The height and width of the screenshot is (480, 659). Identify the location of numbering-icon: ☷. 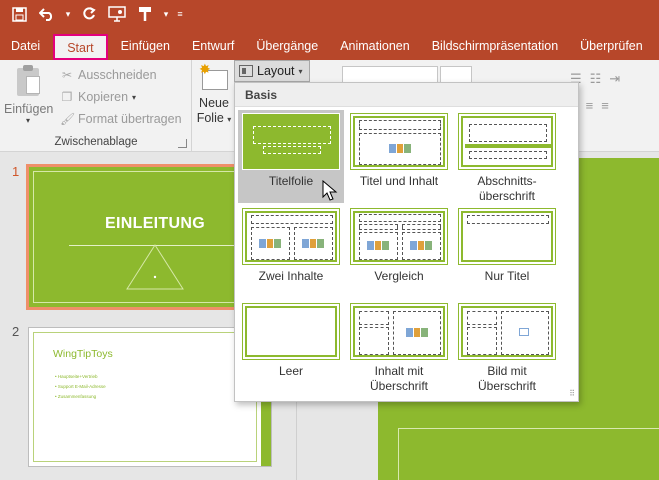
(596, 79).